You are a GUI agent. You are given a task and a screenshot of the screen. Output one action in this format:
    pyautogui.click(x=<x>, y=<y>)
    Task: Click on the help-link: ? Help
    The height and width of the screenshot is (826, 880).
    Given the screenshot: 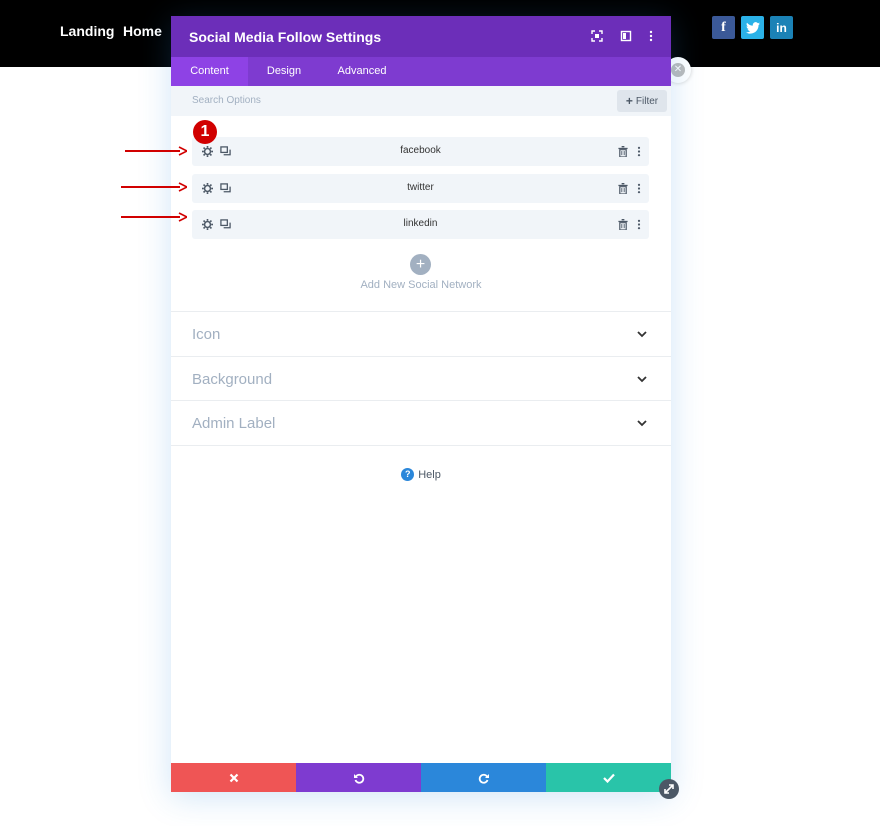 What is the action you would take?
    pyautogui.click(x=421, y=474)
    